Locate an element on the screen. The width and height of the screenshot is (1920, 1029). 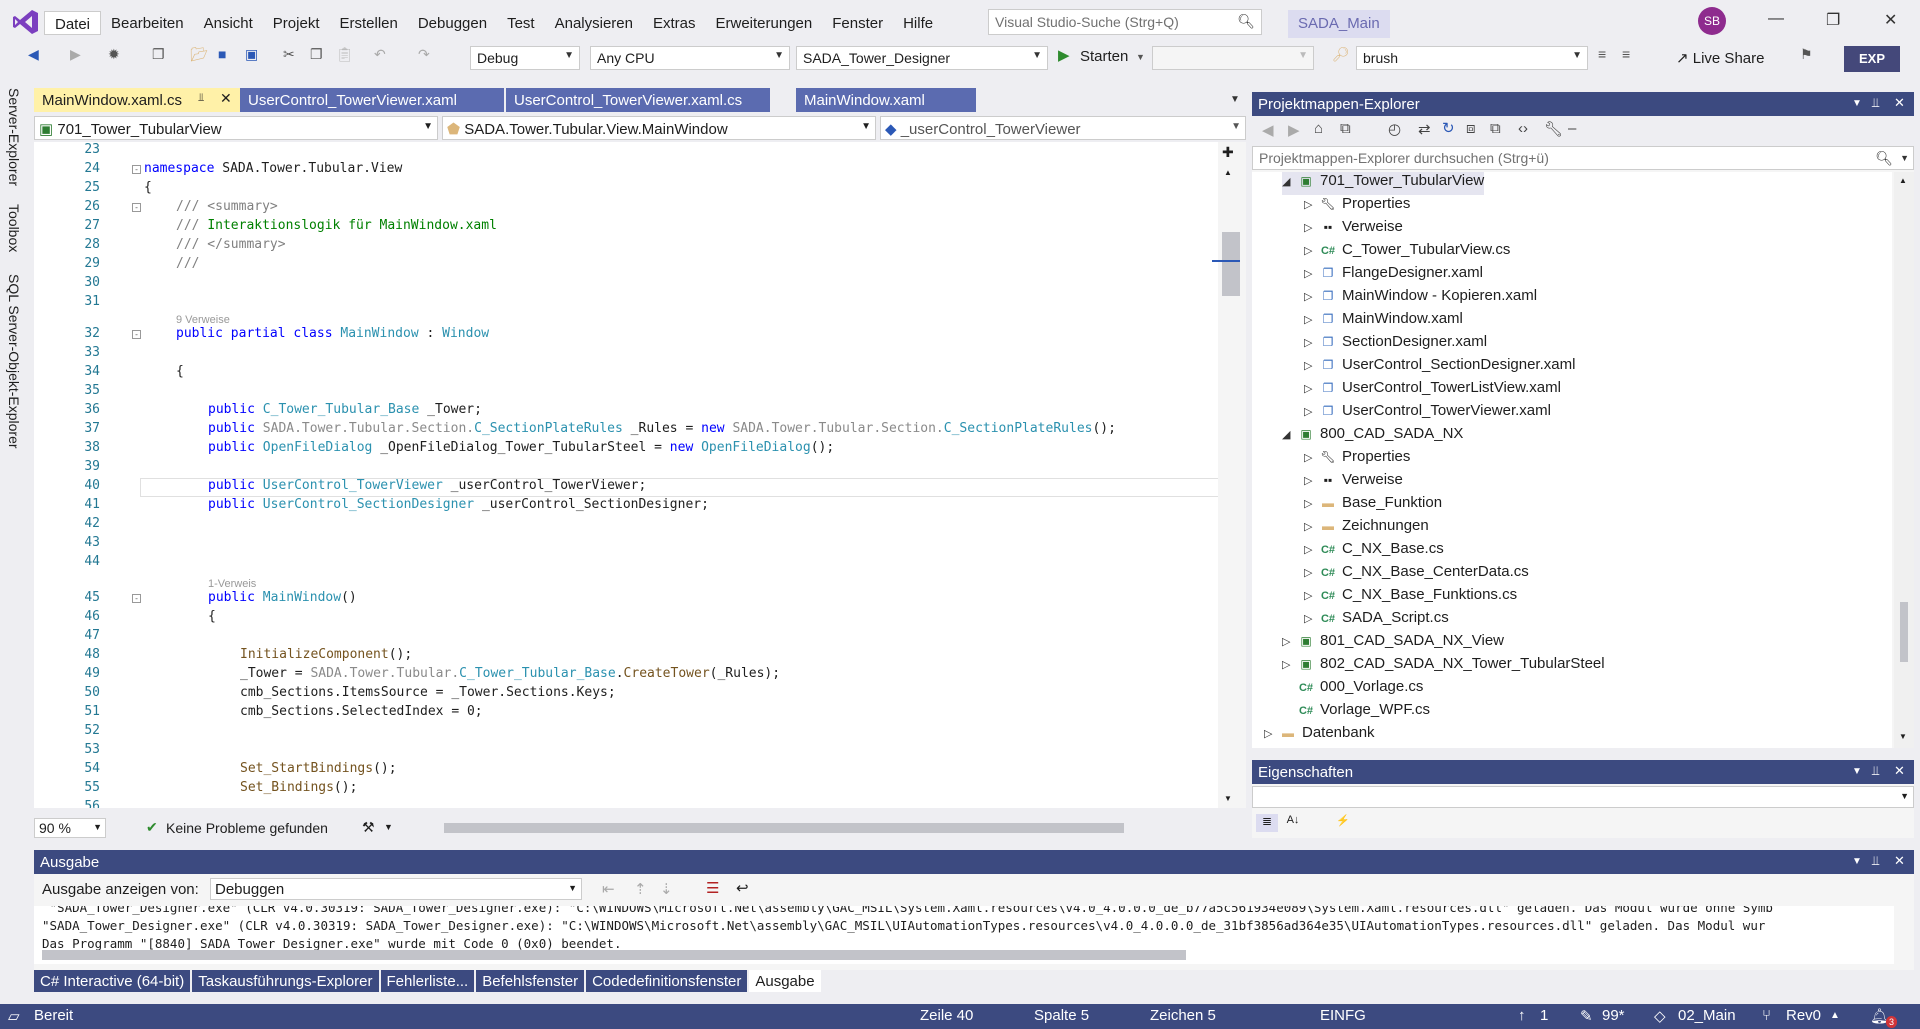
solution-tree-item: ▷ ❐ FlangeDesigner.xaml is located at coordinates (1393, 275).